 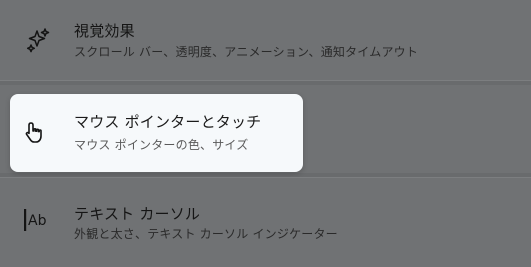 I want to click on settings-item-subtitle: マウス ポインターの色、サイズ, so click(x=161, y=145).